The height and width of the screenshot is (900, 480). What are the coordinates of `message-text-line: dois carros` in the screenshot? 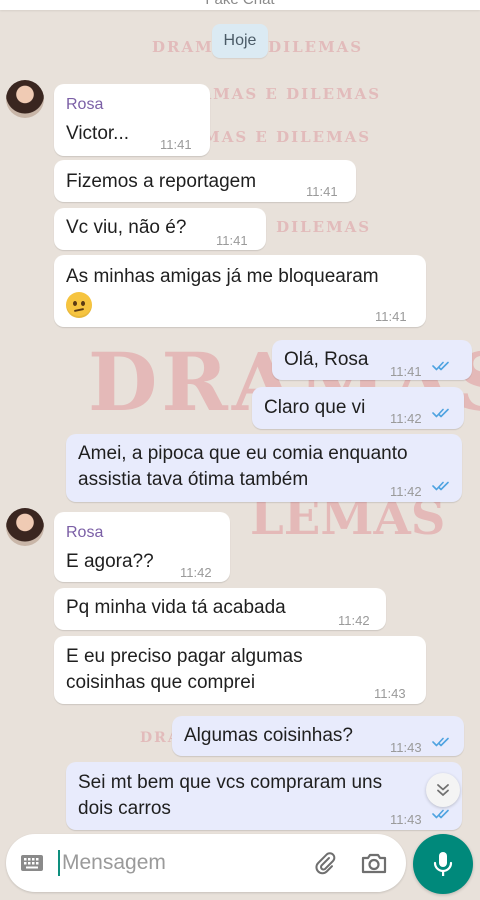 It's located at (124, 808).